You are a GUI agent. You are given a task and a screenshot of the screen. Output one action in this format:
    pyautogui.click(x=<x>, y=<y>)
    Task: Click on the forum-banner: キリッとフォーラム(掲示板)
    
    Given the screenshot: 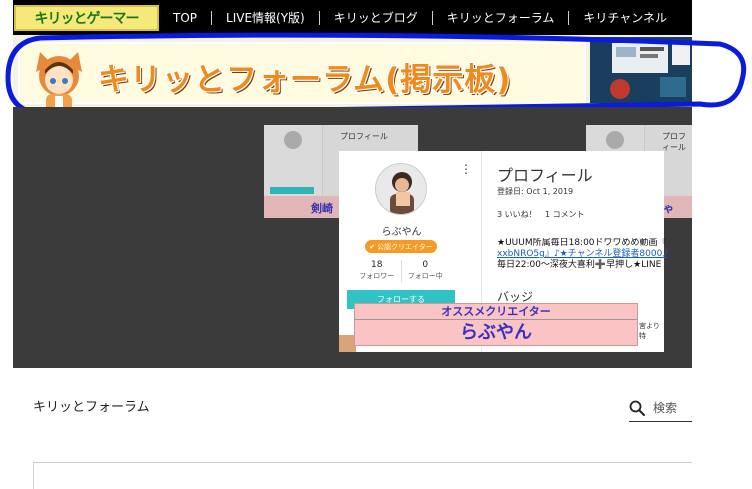 What is the action you would take?
    pyautogui.click(x=352, y=73)
    